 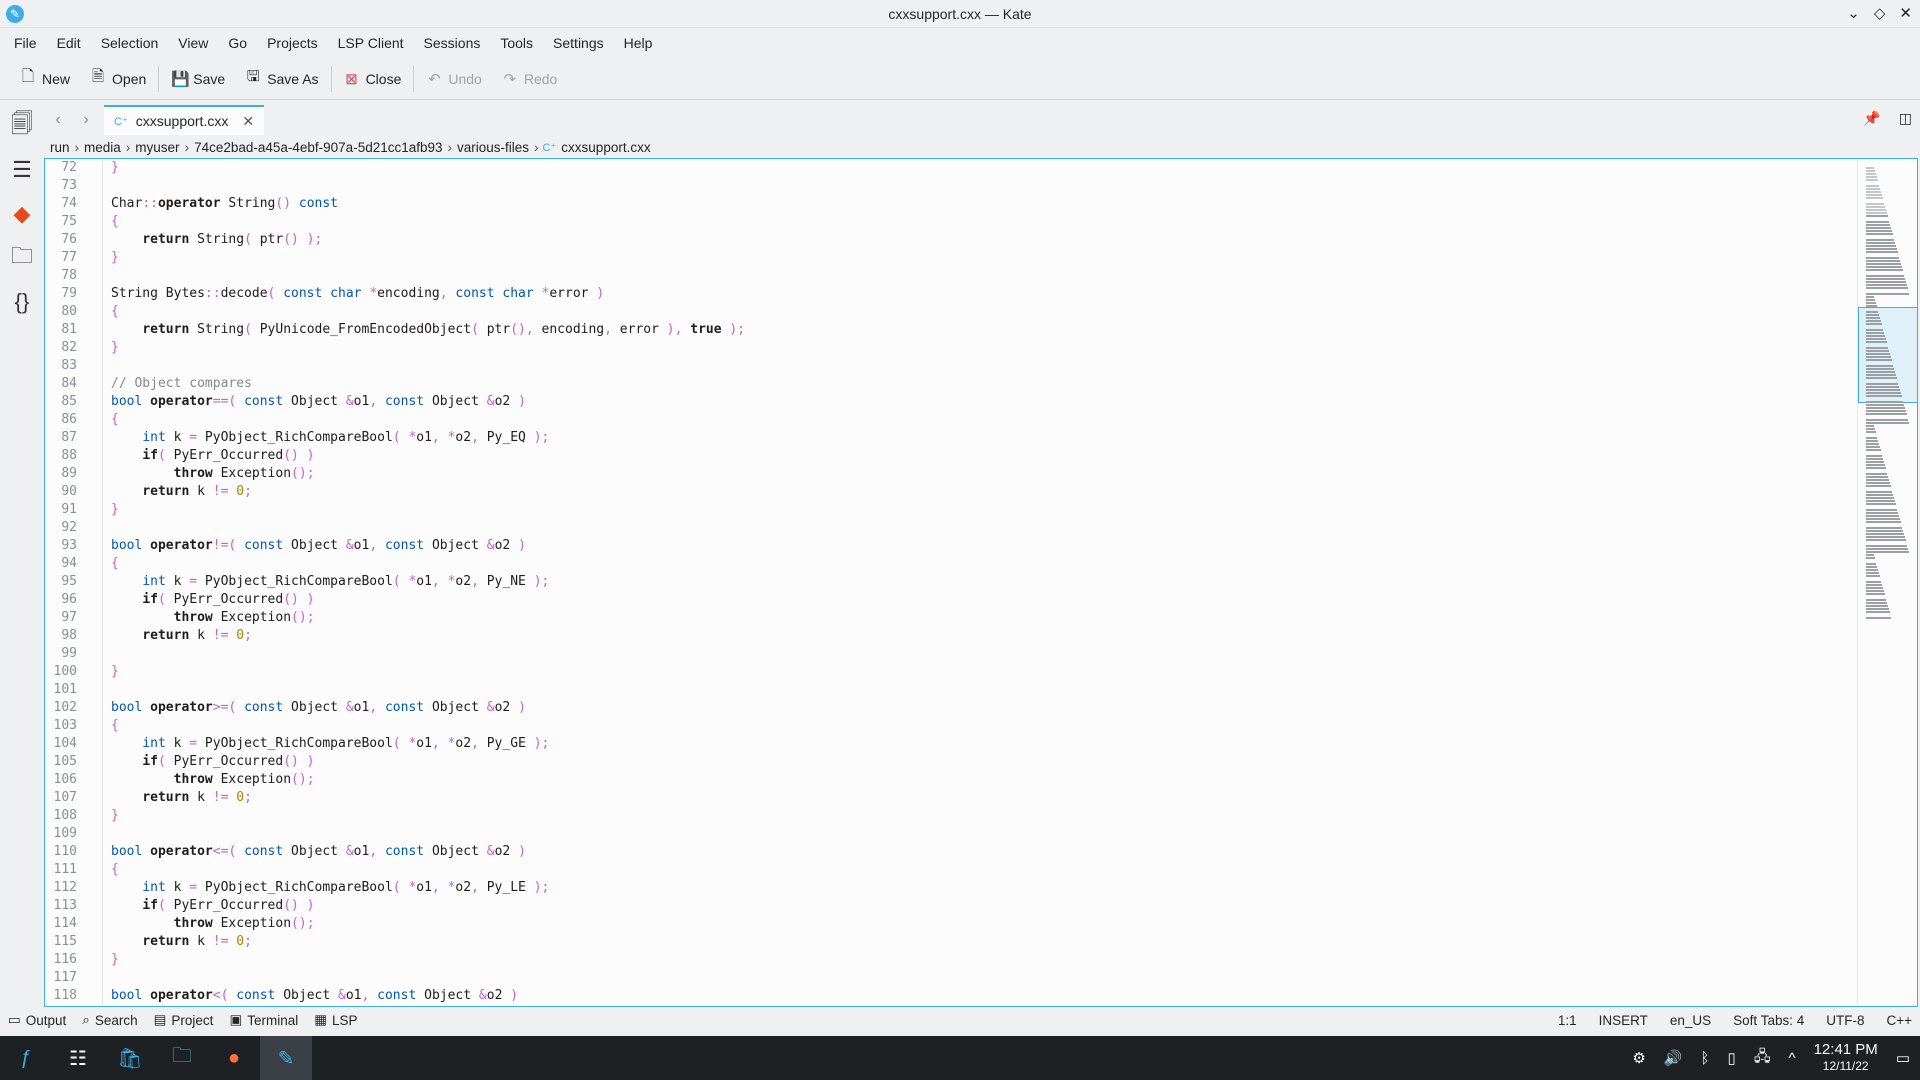 What do you see at coordinates (529, 79) in the screenshot?
I see `redo-button: ↷ Redo` at bounding box center [529, 79].